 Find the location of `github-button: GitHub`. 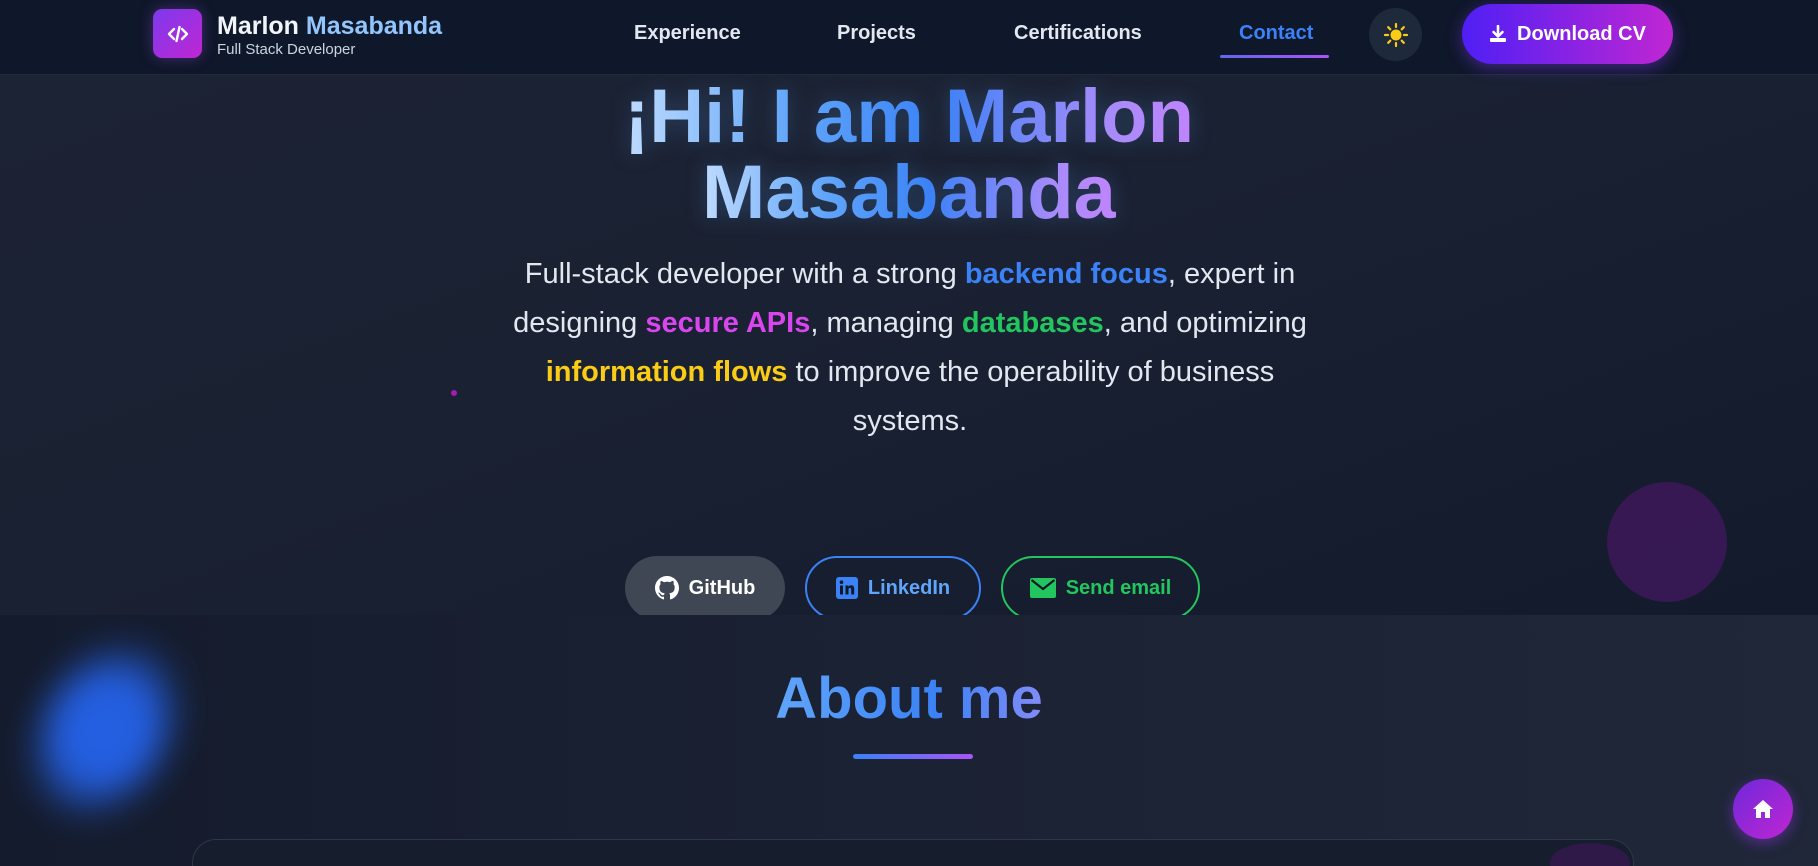

github-button: GitHub is located at coordinates (705, 585).